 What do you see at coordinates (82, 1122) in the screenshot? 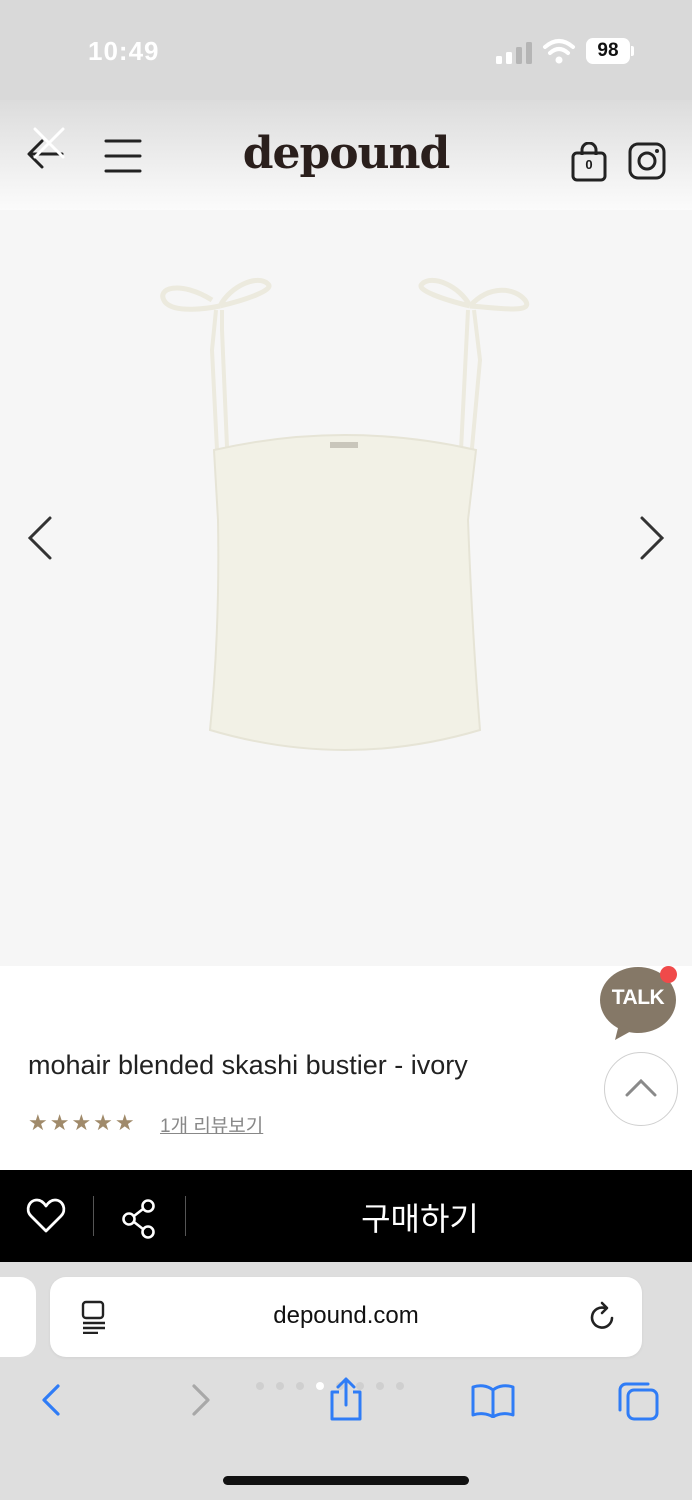
I see `rating-stars: ★★★★★` at bounding box center [82, 1122].